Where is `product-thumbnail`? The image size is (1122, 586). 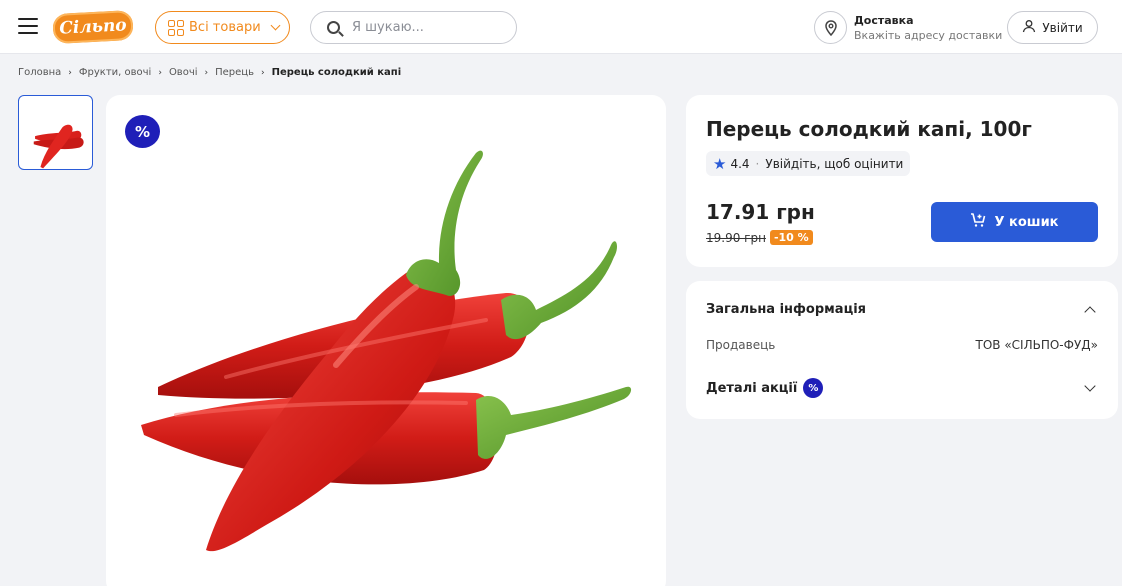 product-thumbnail is located at coordinates (55, 132).